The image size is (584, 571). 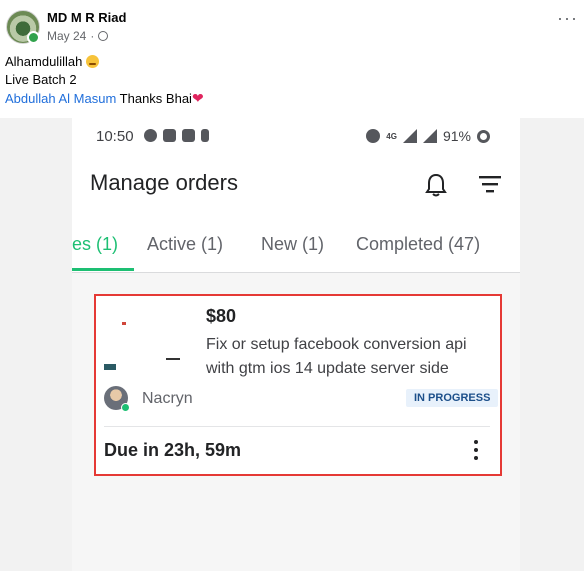 I want to click on gig-title-line-2: with gtm ios 14 update server side, so click(x=327, y=368).